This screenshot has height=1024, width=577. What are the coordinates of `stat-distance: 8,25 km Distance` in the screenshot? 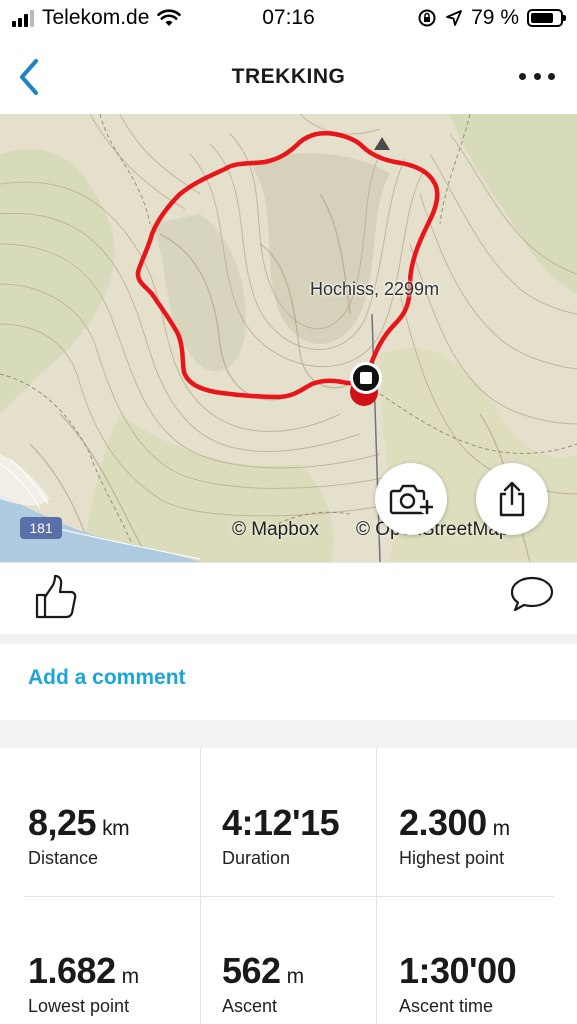 It's located at (116, 822).